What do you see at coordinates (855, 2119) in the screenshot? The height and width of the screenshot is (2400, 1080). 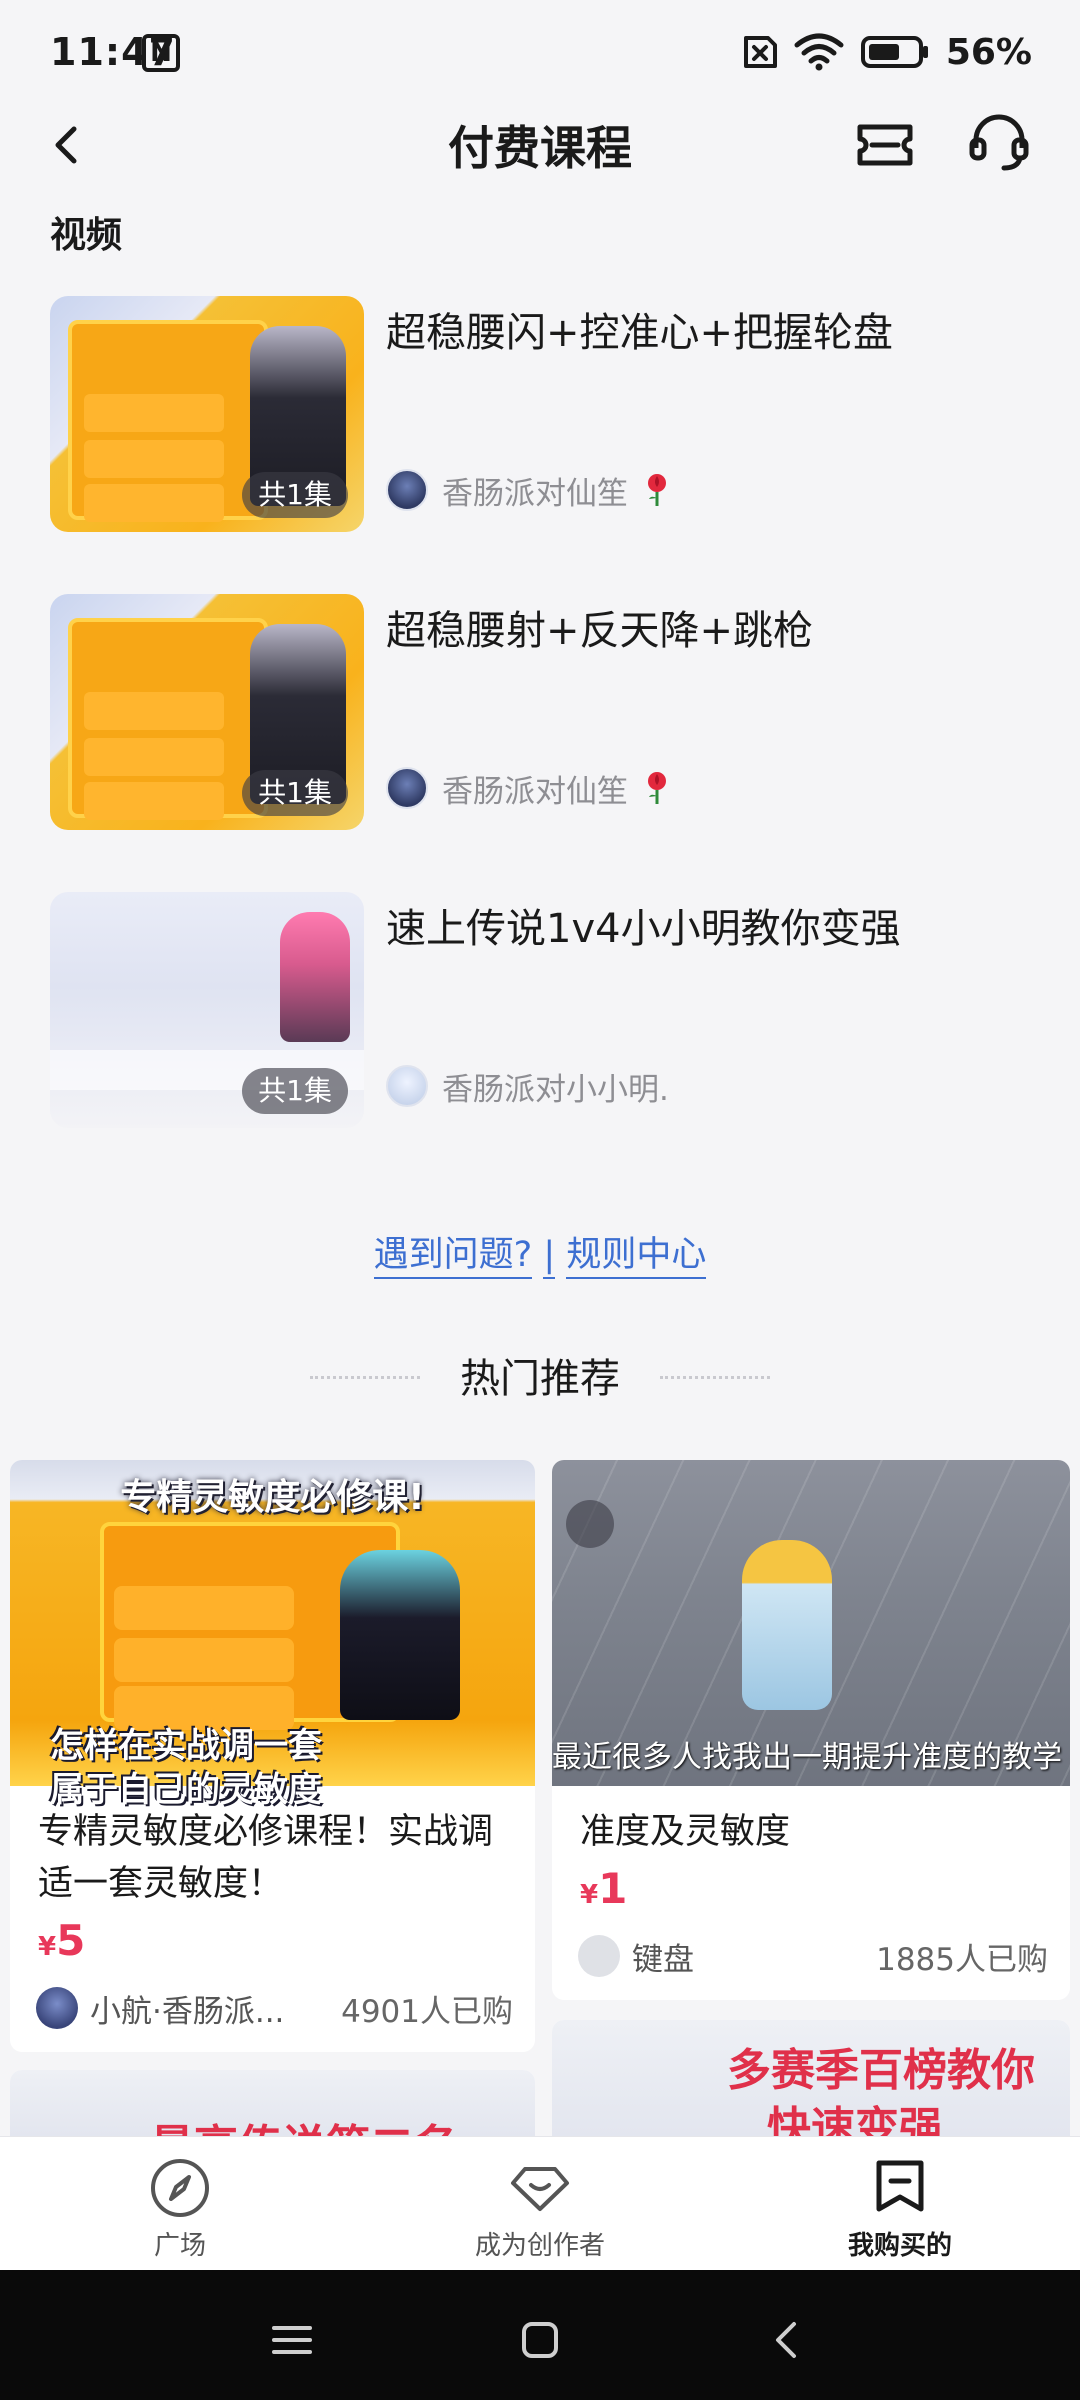 I see `cover-text: 快速变强` at bounding box center [855, 2119].